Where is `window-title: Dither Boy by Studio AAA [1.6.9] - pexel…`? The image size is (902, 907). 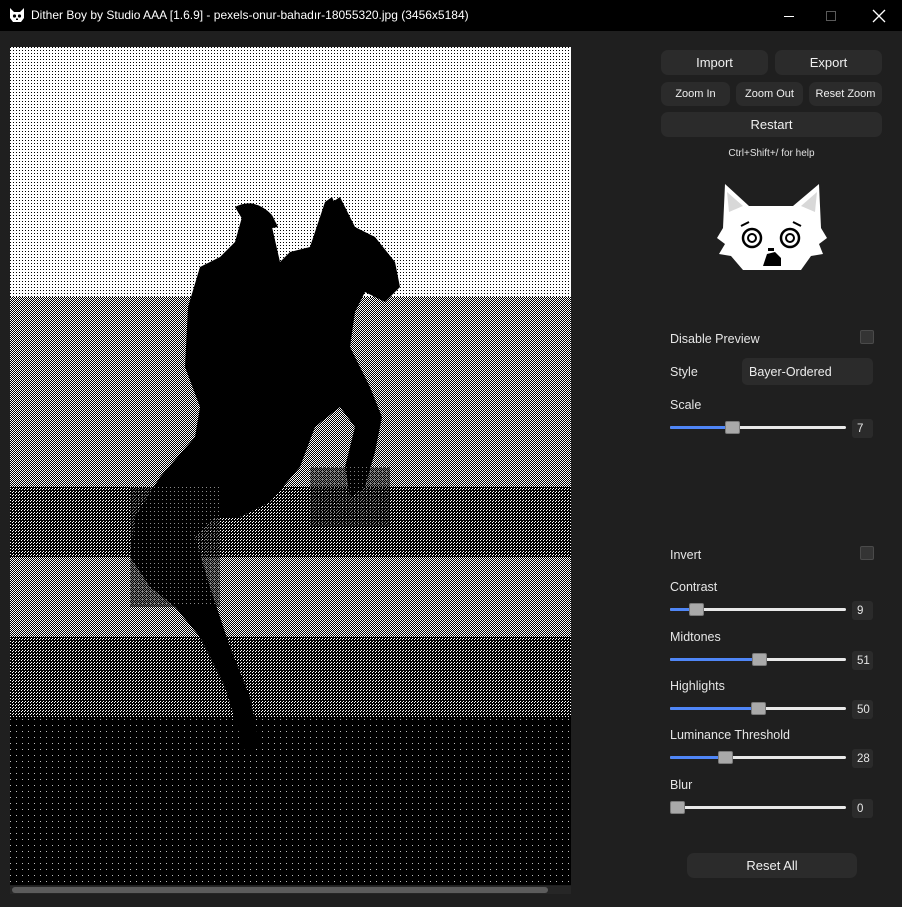 window-title: Dither Boy by Studio AAA [1.6.9] - pexel… is located at coordinates (250, 15).